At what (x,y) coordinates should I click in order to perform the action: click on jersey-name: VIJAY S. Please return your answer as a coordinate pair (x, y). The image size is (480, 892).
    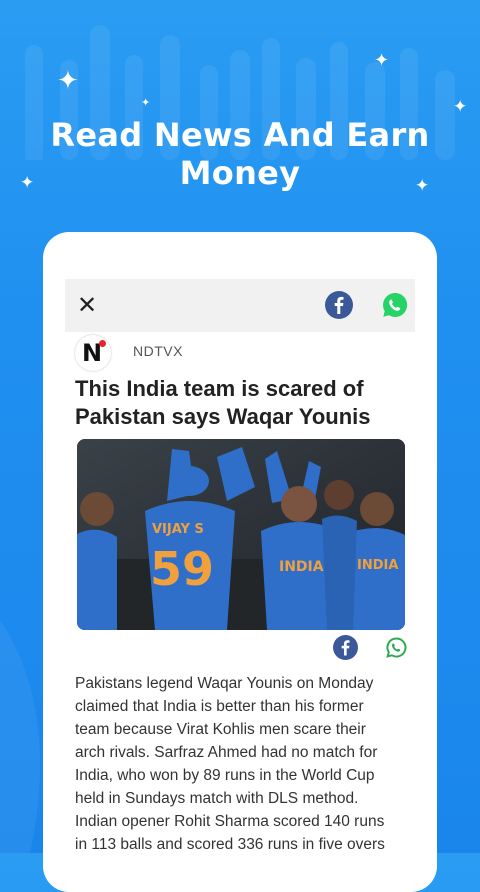
    Looking at the image, I should click on (178, 529).